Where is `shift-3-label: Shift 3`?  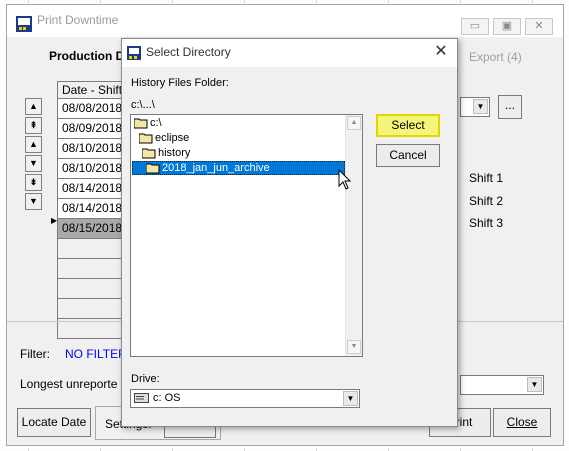 shift-3-label: Shift 3 is located at coordinates (486, 223).